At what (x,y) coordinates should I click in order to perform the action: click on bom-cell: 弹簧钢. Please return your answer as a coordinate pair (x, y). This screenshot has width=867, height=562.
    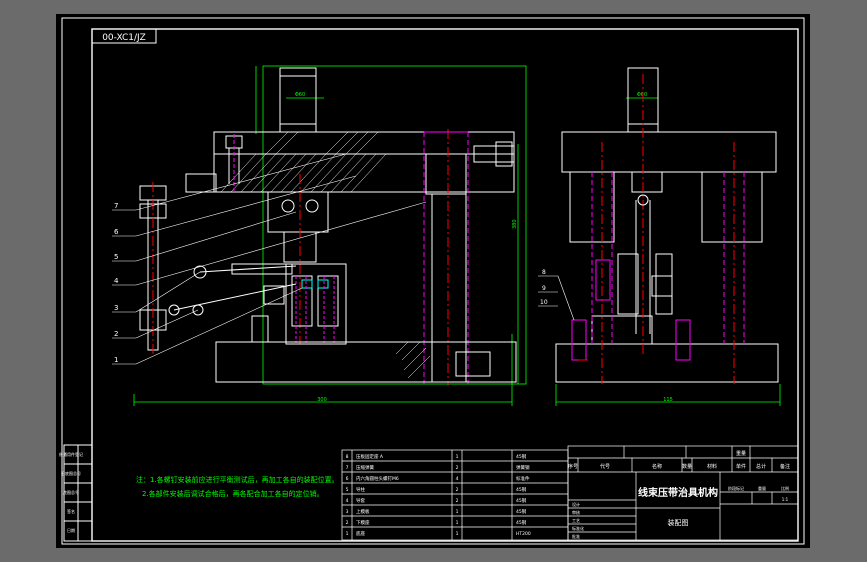
    Looking at the image, I should click on (523, 467).